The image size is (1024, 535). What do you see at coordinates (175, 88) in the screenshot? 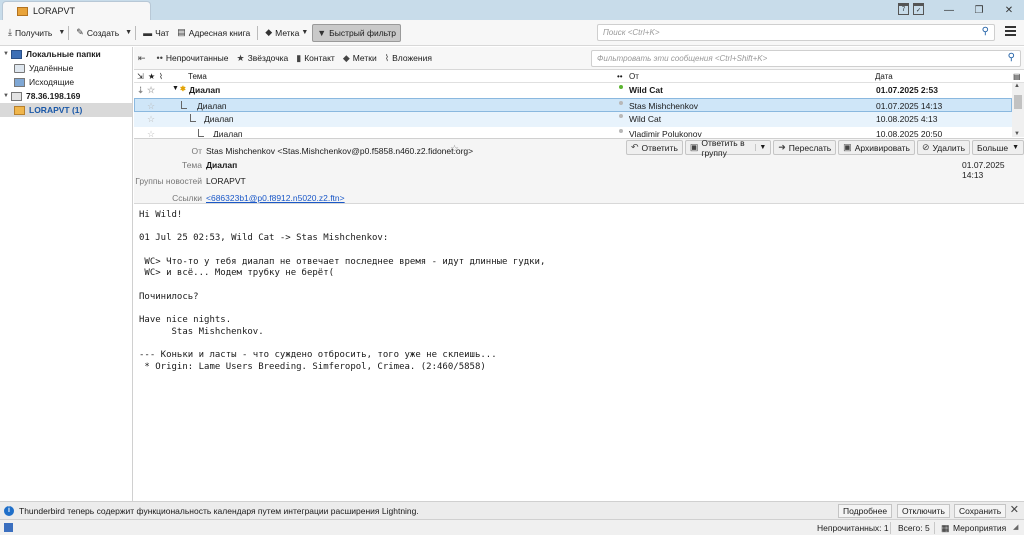
I see `collapse-thread-icon: ▼` at bounding box center [175, 88].